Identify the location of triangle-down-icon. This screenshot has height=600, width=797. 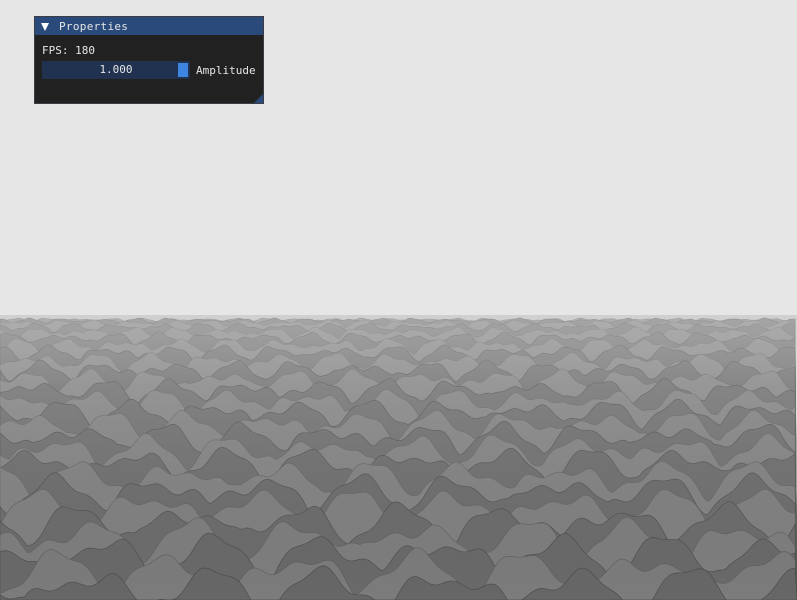
(45, 26).